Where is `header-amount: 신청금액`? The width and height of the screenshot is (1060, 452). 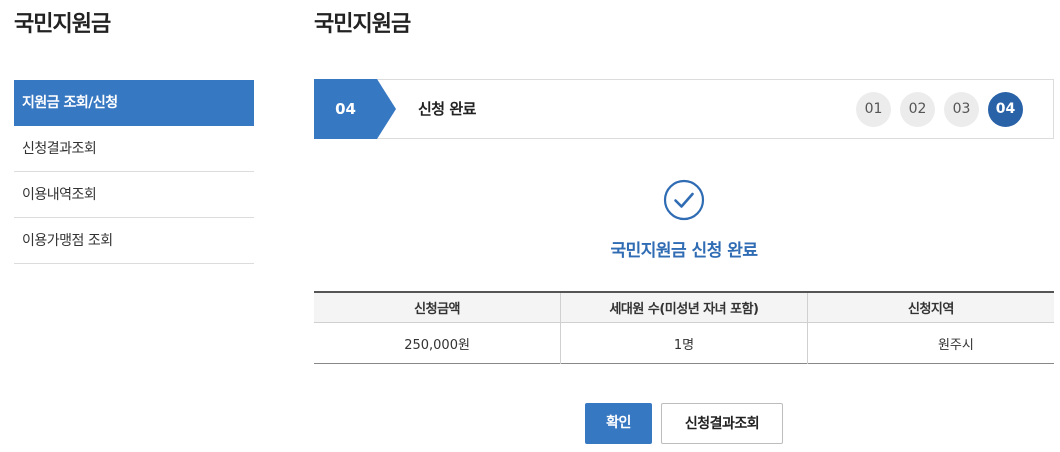 header-amount: 신청금액 is located at coordinates (437, 307).